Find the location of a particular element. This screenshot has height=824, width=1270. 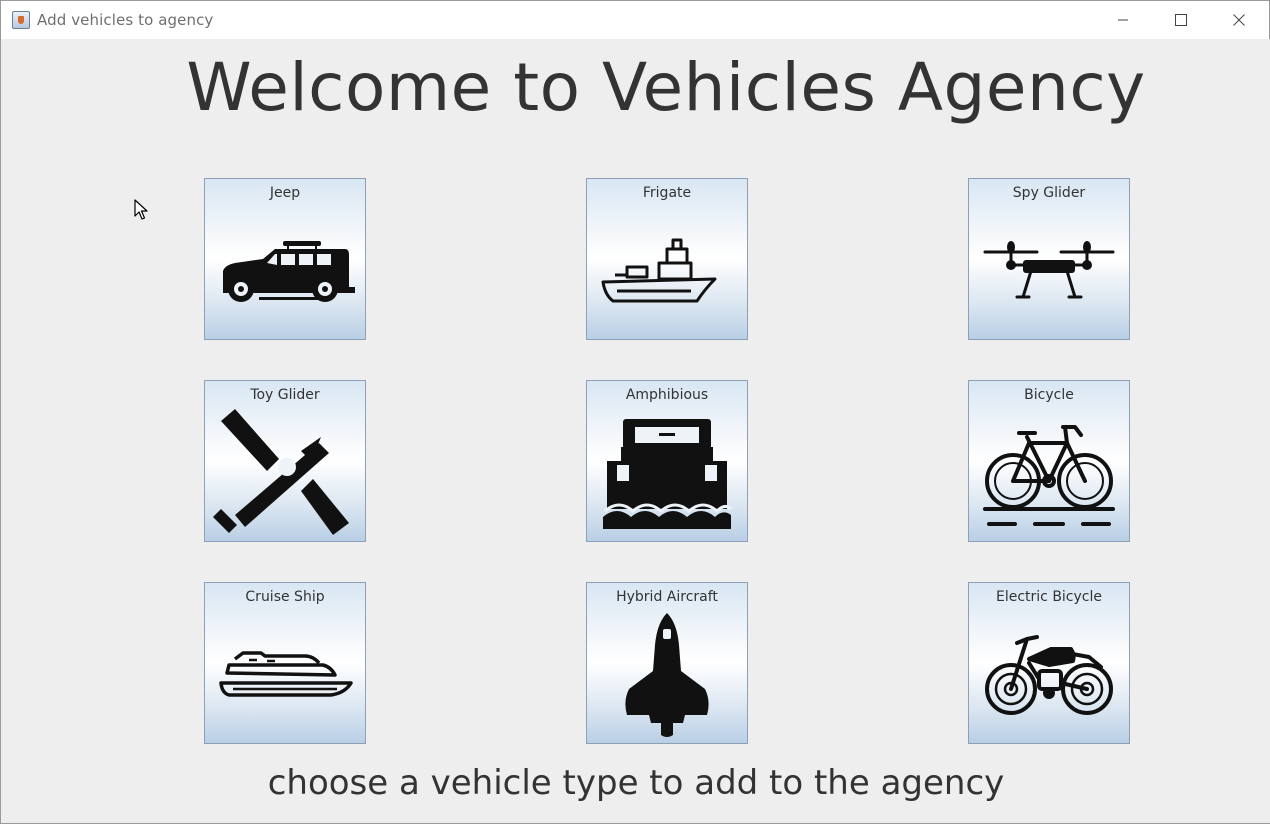

drone-icon is located at coordinates (1049, 270).